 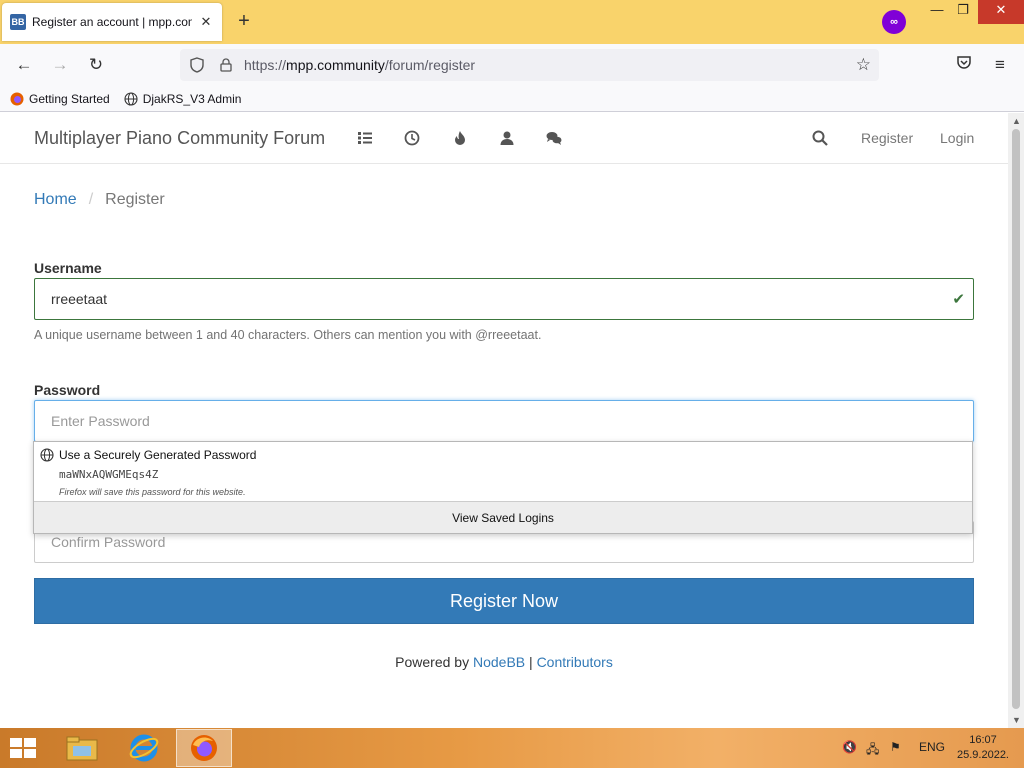 I want to click on volume-muted-icon: 🔇, so click(x=849, y=747).